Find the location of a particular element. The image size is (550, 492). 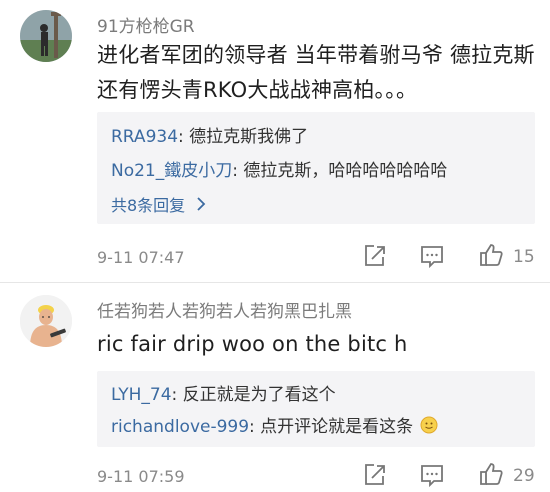

like-count: 29 is located at coordinates (524, 476).